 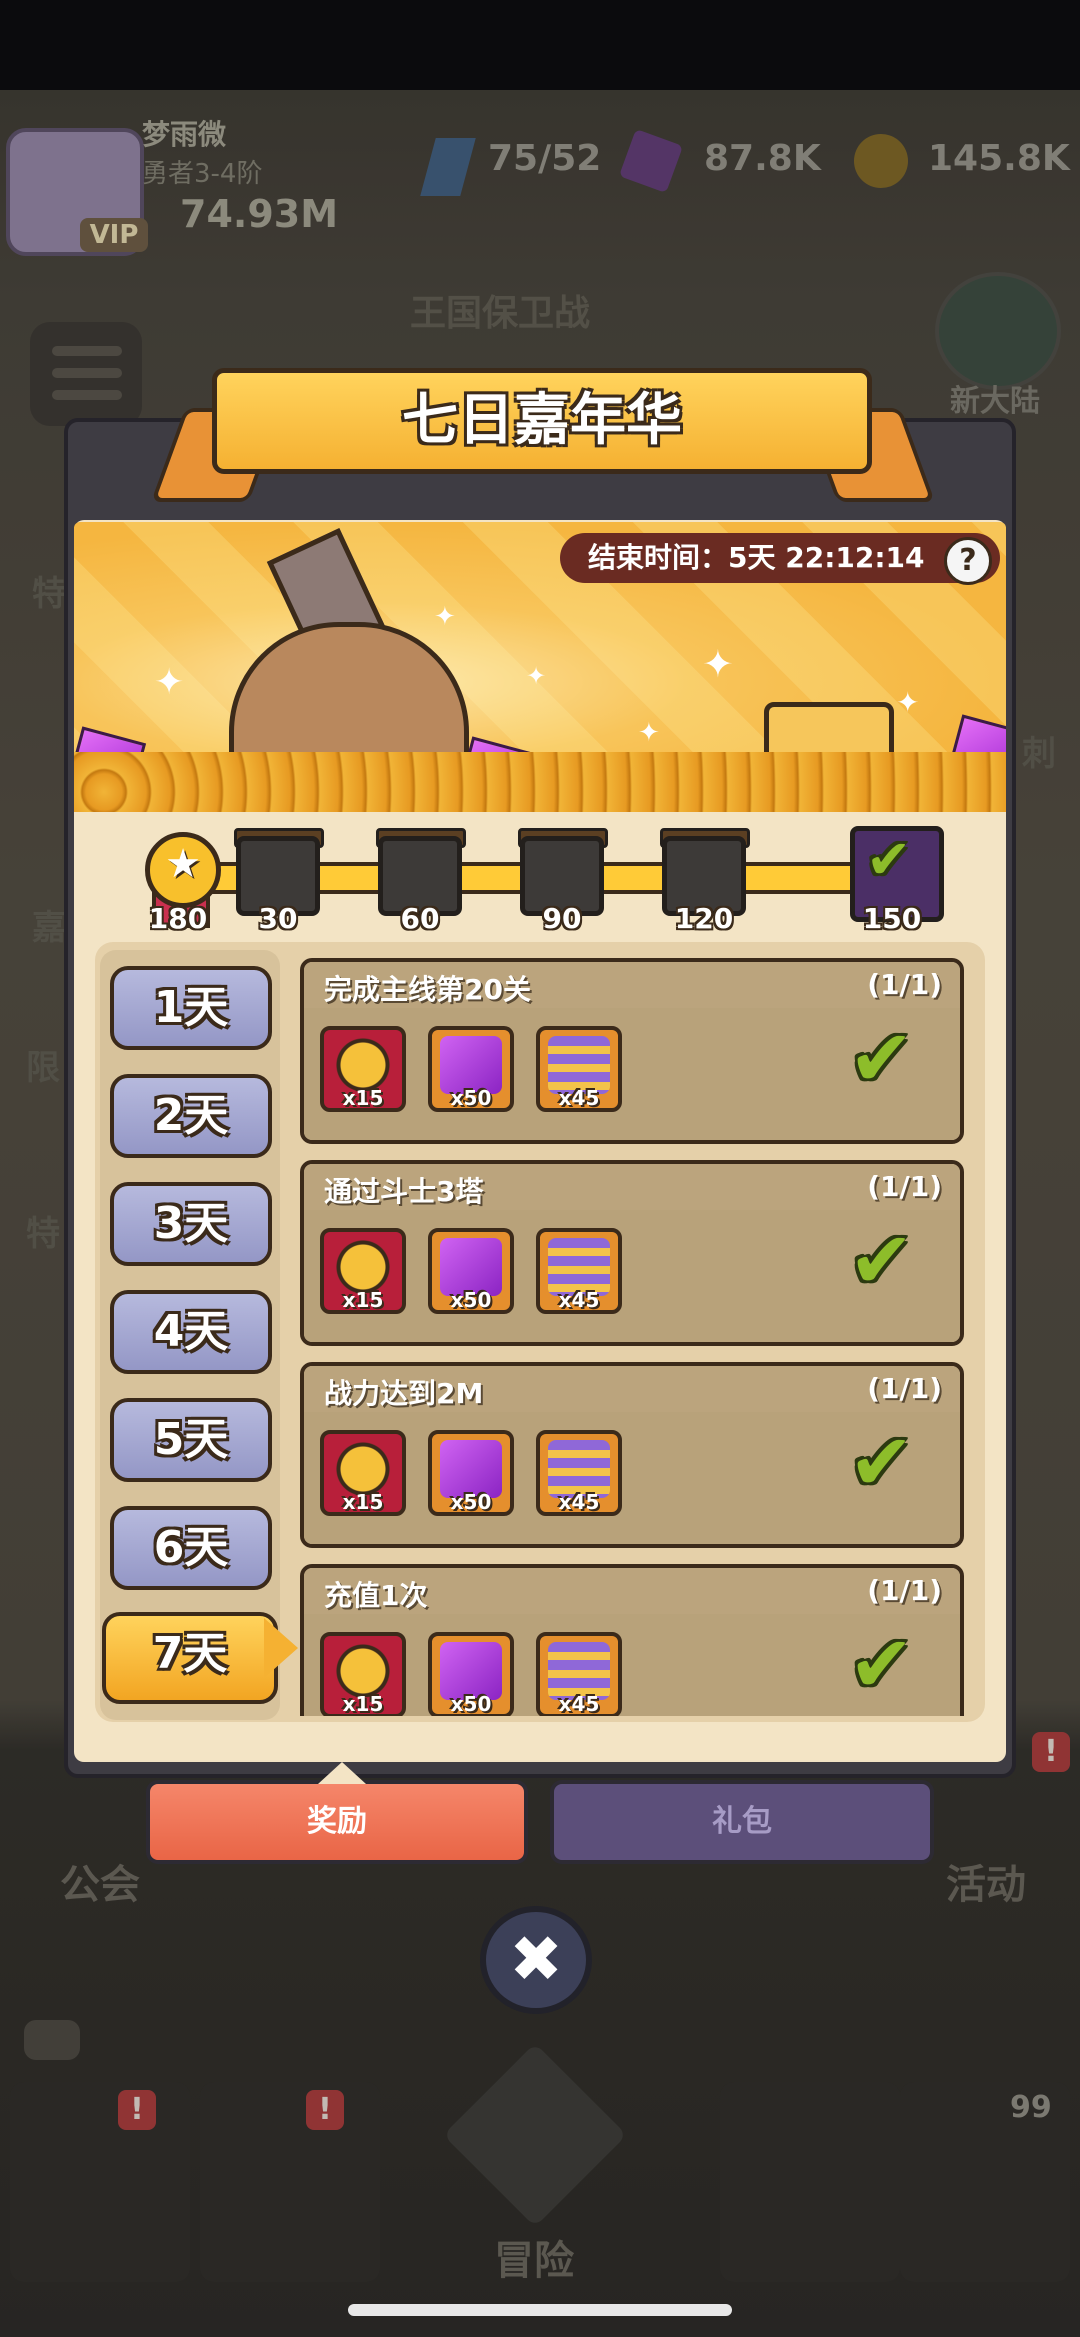 I want to click on day-tab-5: 5天, so click(x=191, y=1440).